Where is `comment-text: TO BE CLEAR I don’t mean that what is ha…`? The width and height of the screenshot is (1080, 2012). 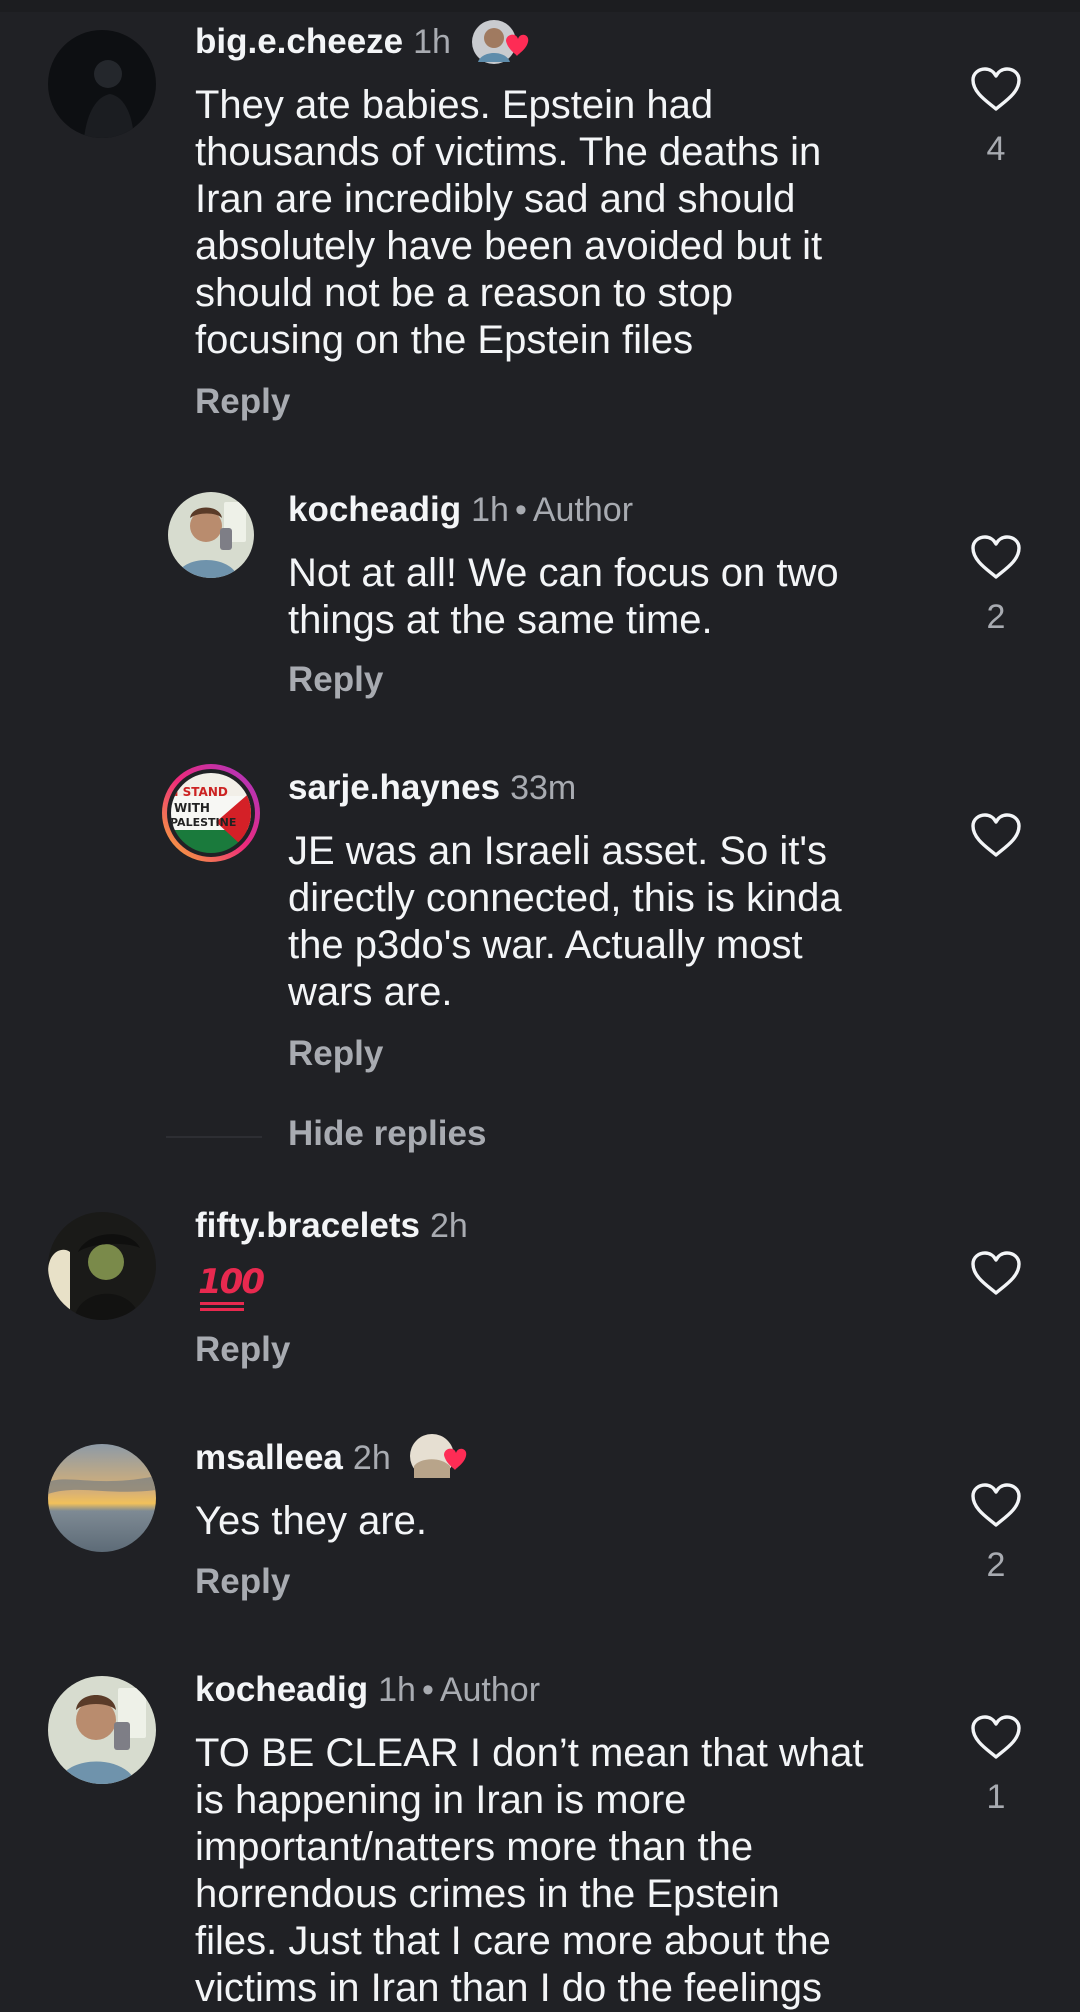
comment-text: TO BE CLEAR I don’t mean that what is ha… is located at coordinates (529, 1870).